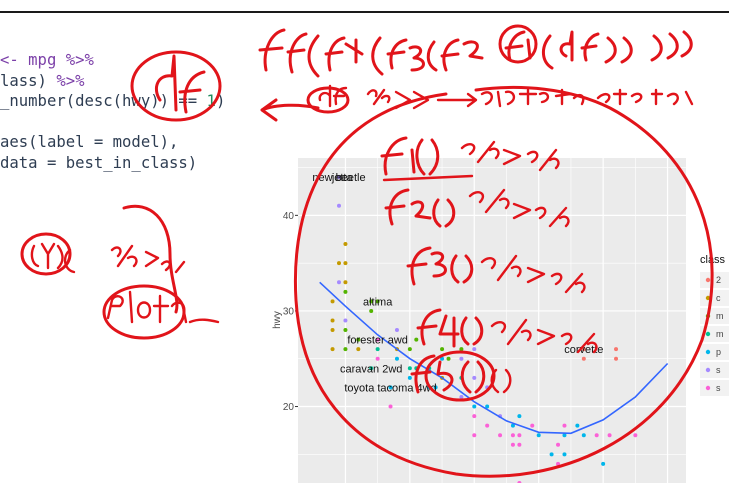 The image size is (729, 483). I want to click on step-f1, so click(470, 159).